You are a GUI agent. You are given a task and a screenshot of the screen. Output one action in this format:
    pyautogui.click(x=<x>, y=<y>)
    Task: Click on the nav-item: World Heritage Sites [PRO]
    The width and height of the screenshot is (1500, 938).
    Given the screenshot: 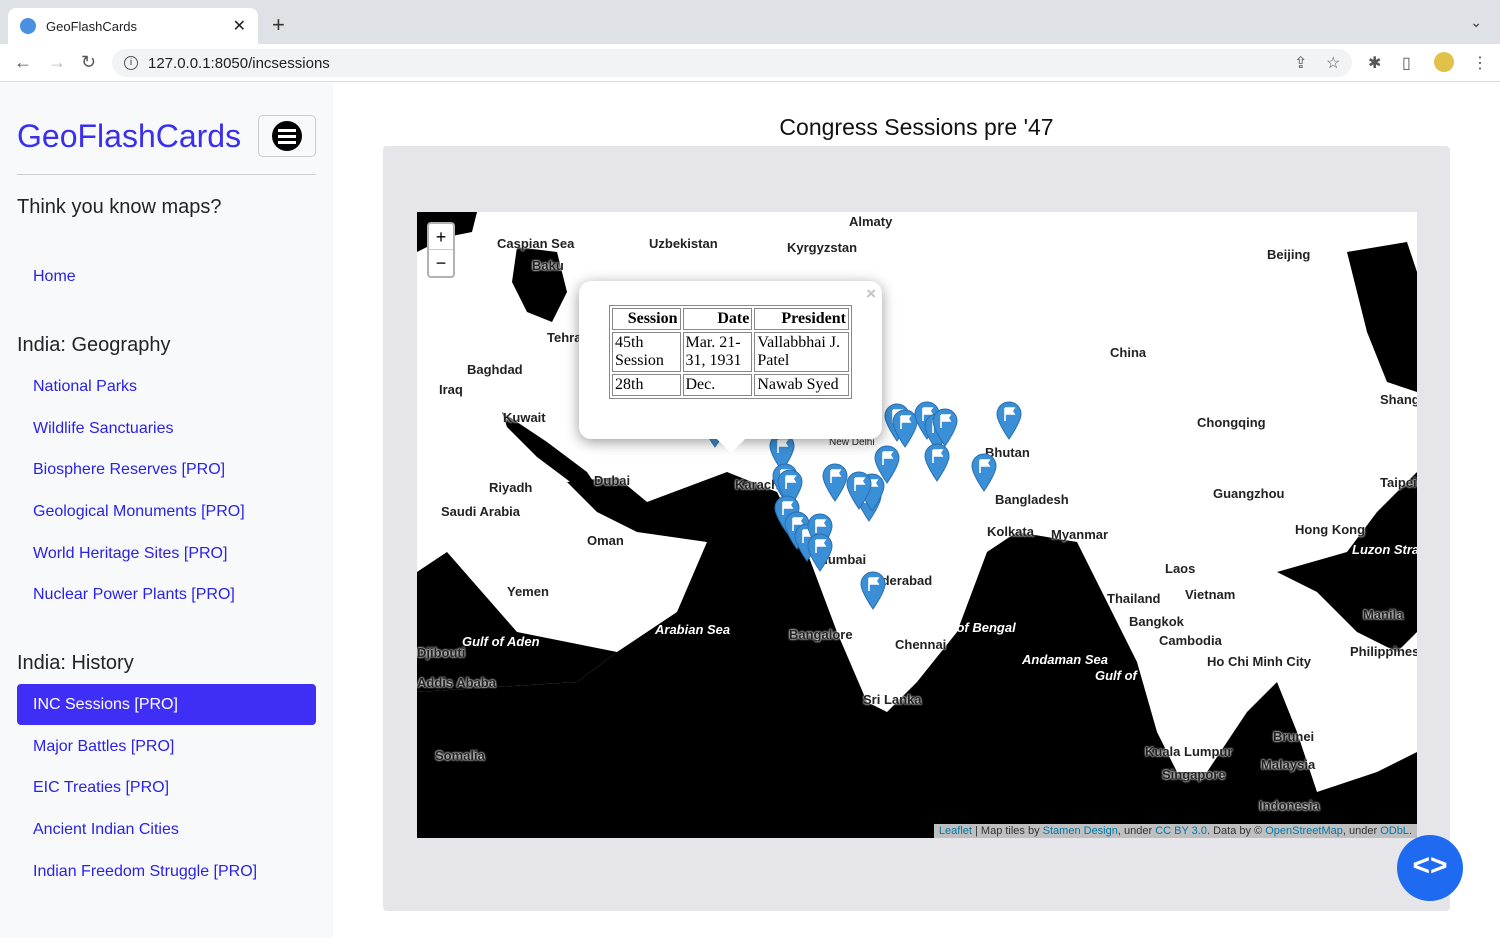 What is the action you would take?
    pyautogui.click(x=166, y=553)
    